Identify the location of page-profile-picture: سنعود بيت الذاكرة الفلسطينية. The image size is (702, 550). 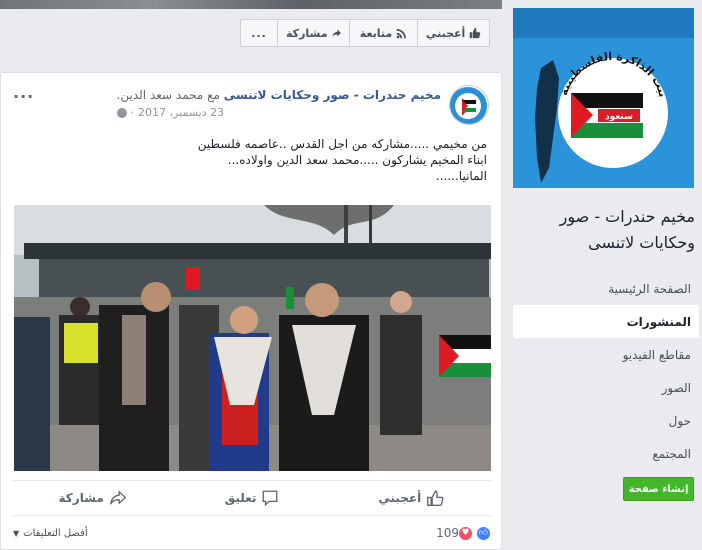
(603, 98).